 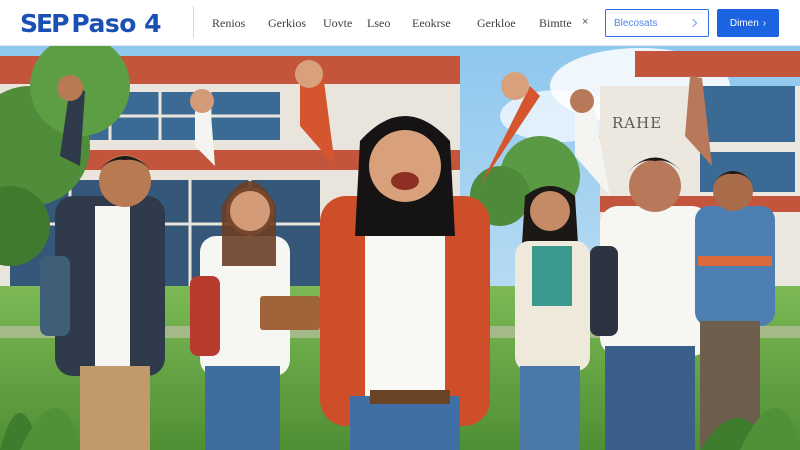 What do you see at coordinates (337, 23) in the screenshot?
I see `nav-item-3: Uovte` at bounding box center [337, 23].